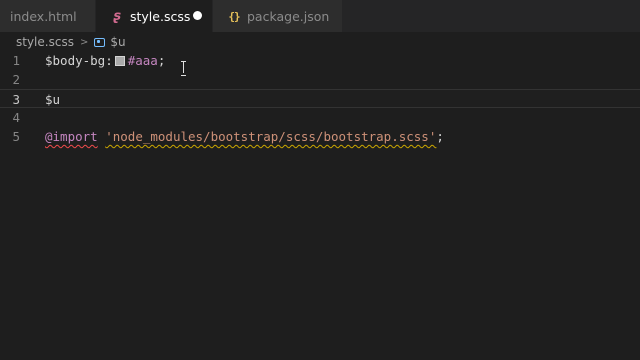 The image size is (640, 360). What do you see at coordinates (320, 79) in the screenshot?
I see `code-line: 2` at bounding box center [320, 79].